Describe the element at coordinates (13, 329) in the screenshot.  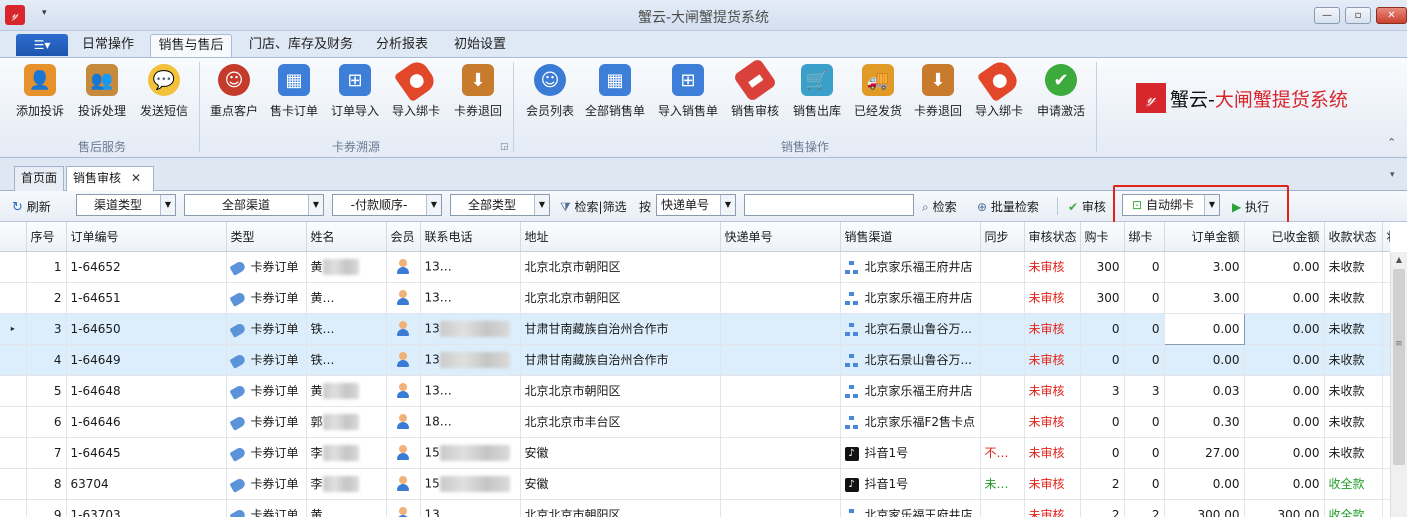
I see `row-indicator: ▸` at that location.